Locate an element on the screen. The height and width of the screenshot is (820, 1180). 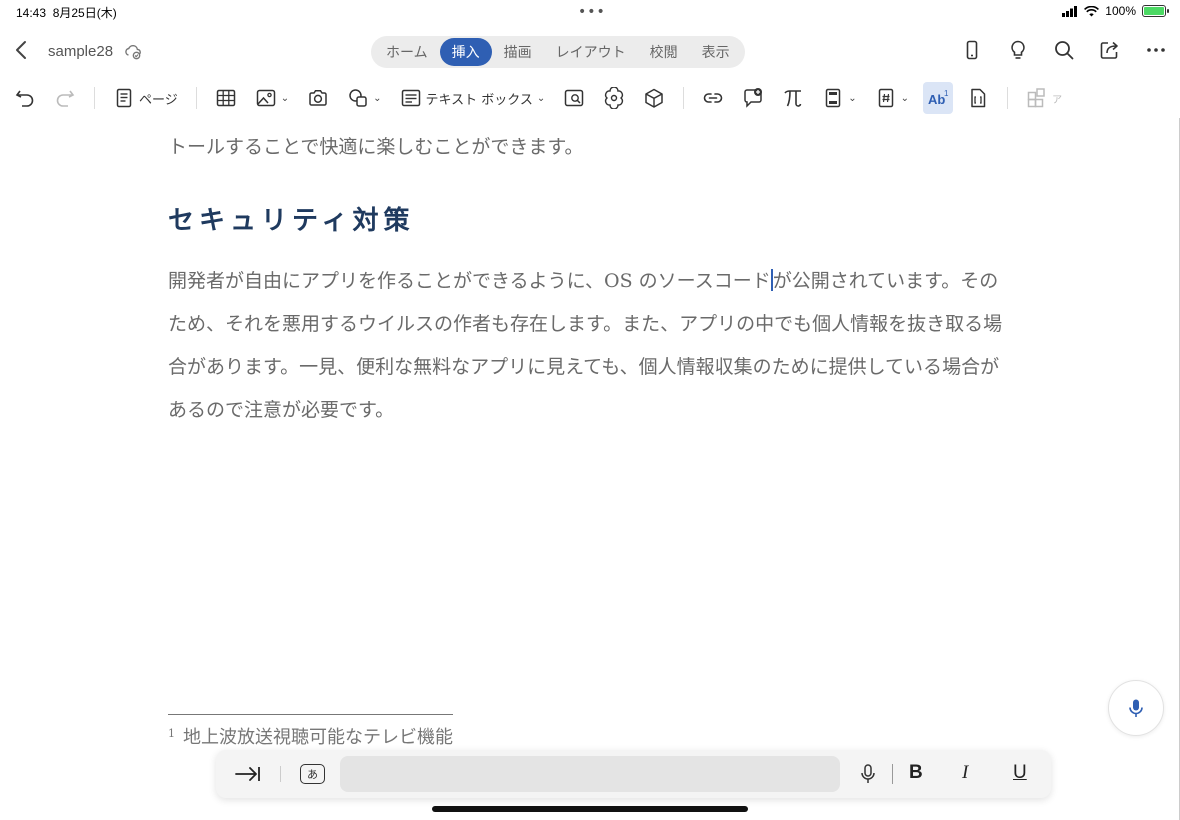
tab-insert: 挿入 is located at coordinates (465, 52).